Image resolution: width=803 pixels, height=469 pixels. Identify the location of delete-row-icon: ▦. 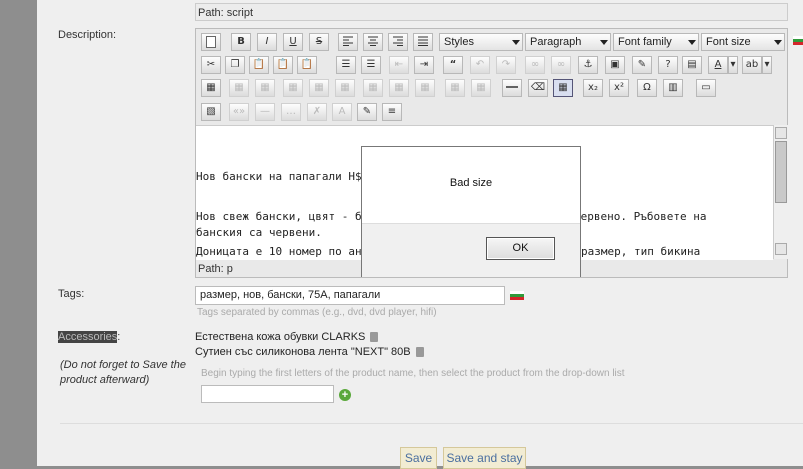
(345, 88).